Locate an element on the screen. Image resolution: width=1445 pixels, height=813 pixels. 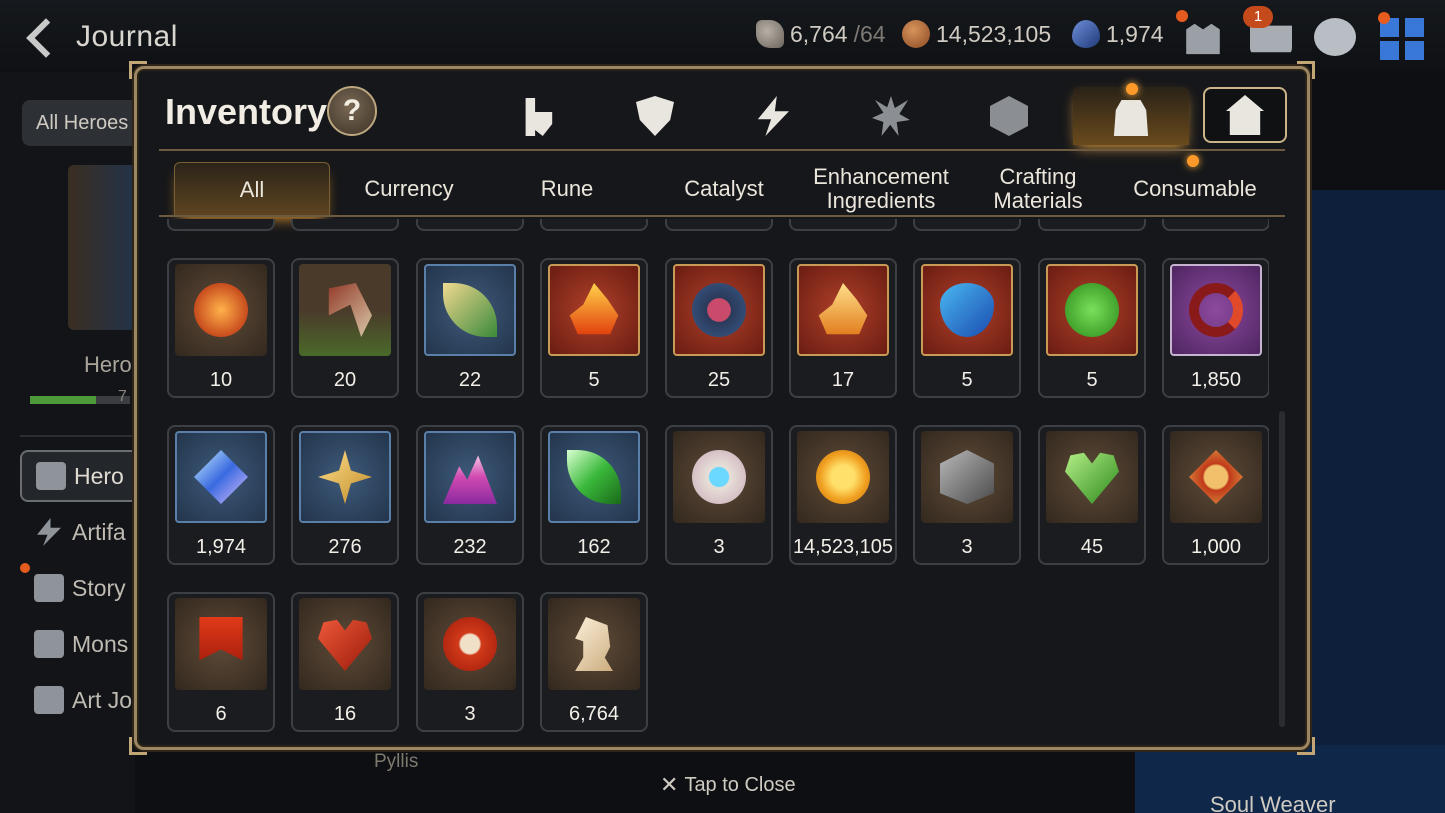
hero-name: Pyllis is located at coordinates (396, 761).